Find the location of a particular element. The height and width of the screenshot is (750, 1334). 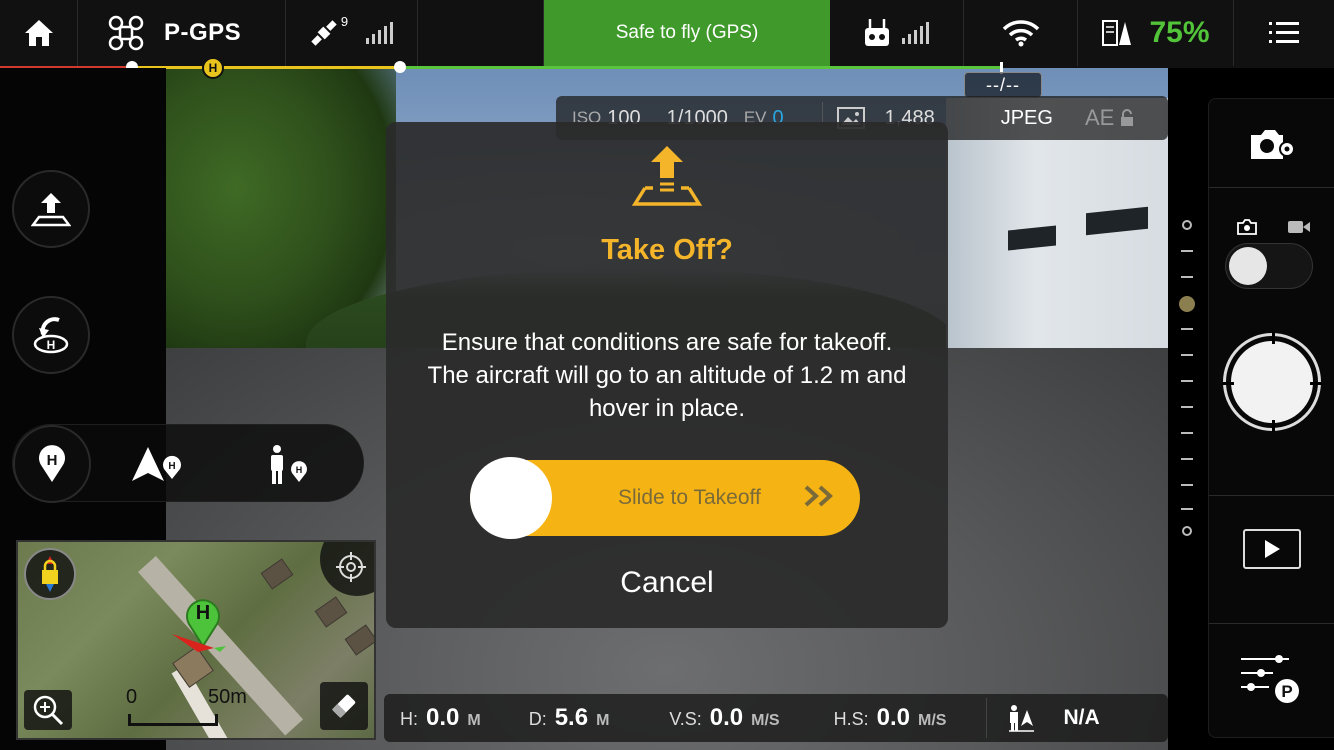

takeoff-button is located at coordinates (51, 209).